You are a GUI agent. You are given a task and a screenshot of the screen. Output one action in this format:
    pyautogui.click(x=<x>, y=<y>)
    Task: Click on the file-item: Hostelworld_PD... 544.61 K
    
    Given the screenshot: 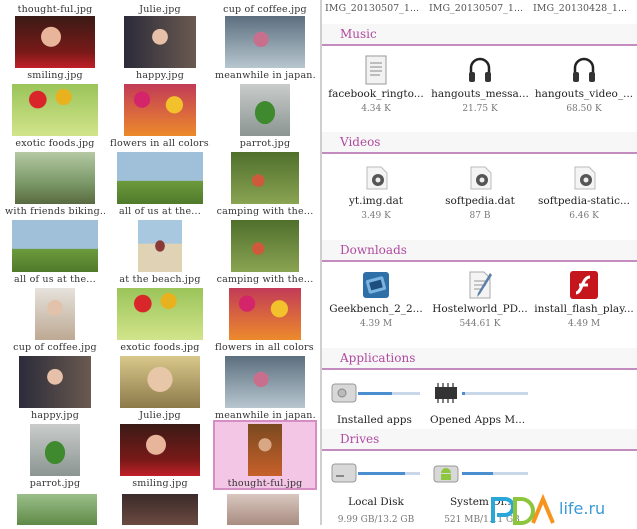 What is the action you would take?
    pyautogui.click(x=480, y=299)
    